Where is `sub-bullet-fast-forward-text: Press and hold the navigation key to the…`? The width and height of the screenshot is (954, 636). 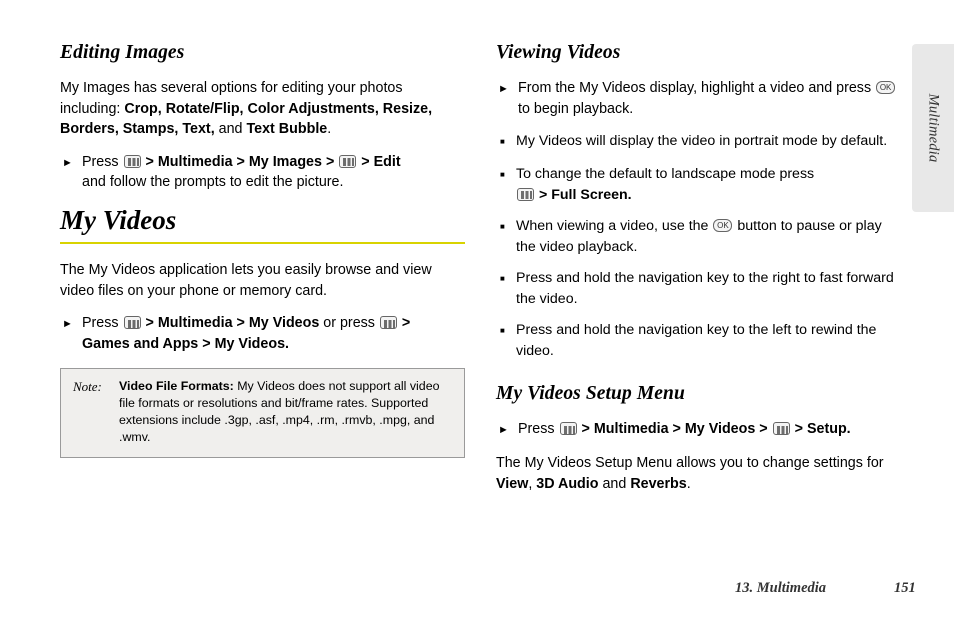 sub-bullet-fast-forward-text: Press and hold the navigation key to the… is located at coordinates (705, 288).